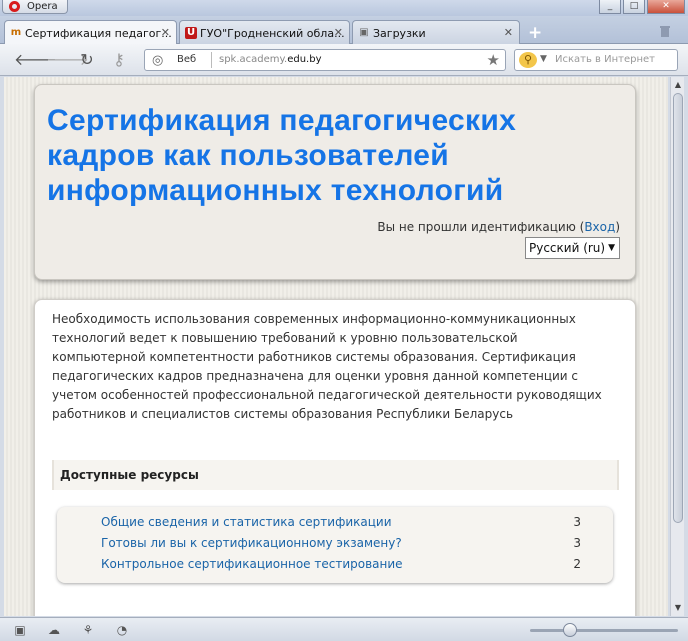 The height and width of the screenshot is (641, 688). Describe the element at coordinates (666, 7) in the screenshot. I see `close-window-button: ✕` at that location.